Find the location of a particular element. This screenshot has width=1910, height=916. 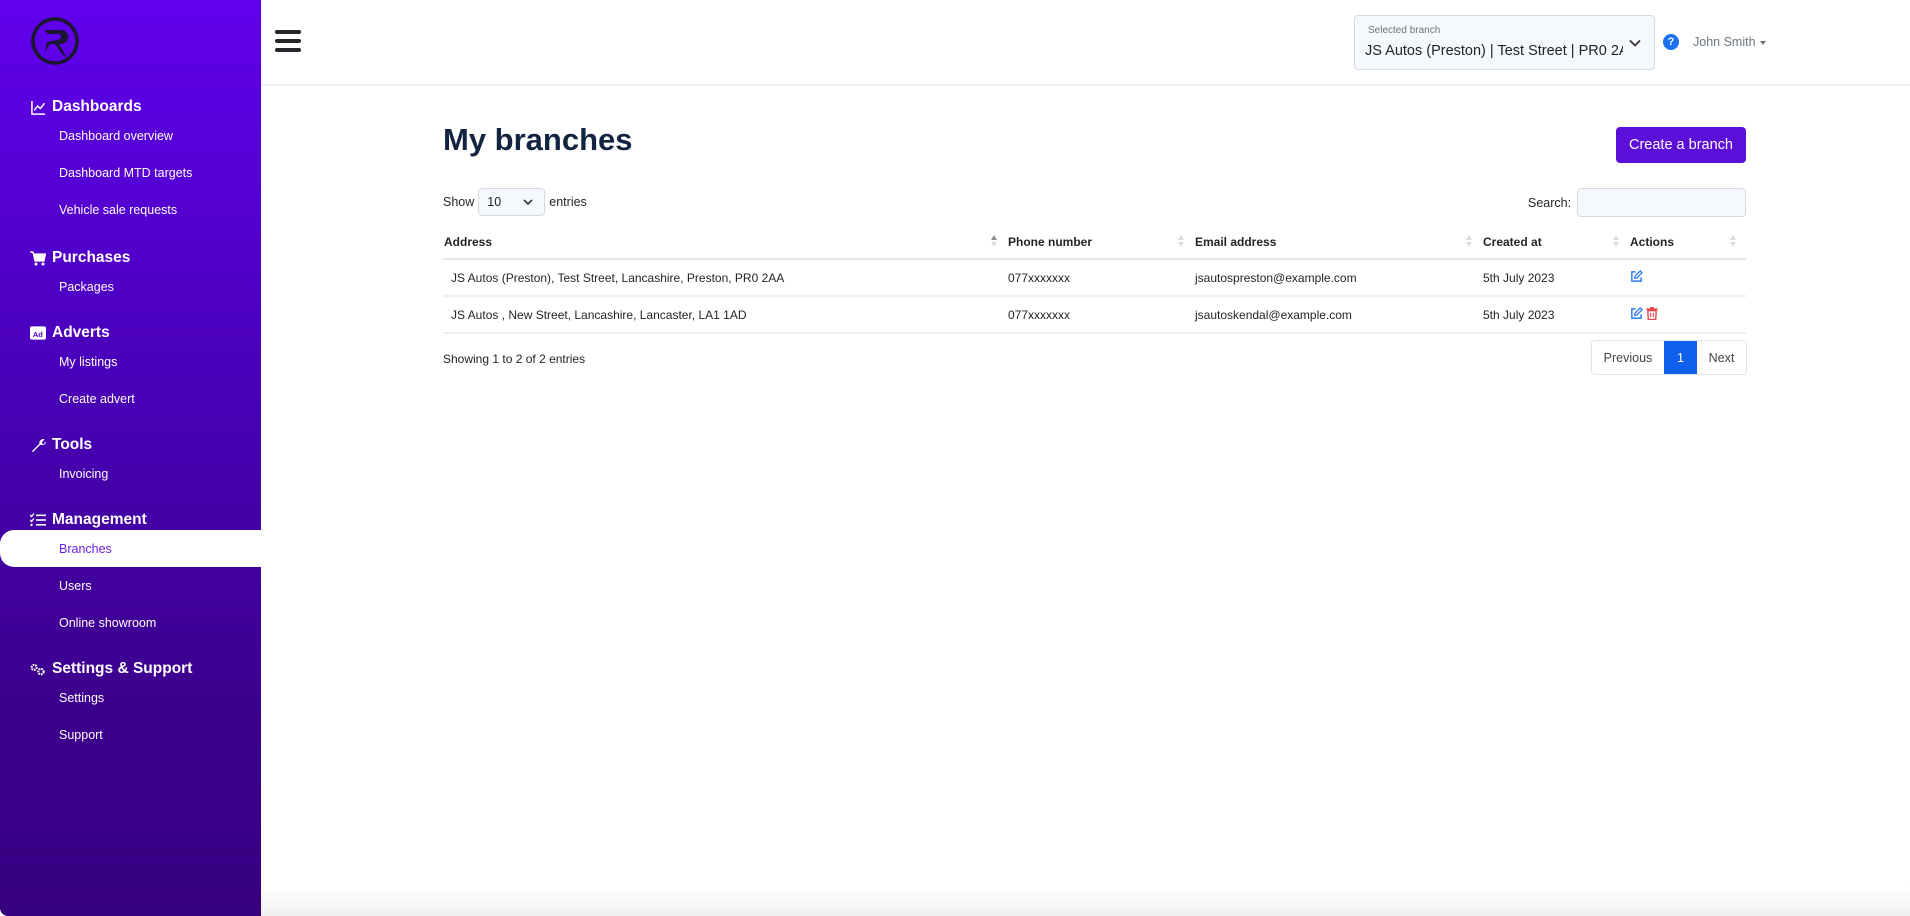

sidebar-group-management: Management is located at coordinates (88, 520).